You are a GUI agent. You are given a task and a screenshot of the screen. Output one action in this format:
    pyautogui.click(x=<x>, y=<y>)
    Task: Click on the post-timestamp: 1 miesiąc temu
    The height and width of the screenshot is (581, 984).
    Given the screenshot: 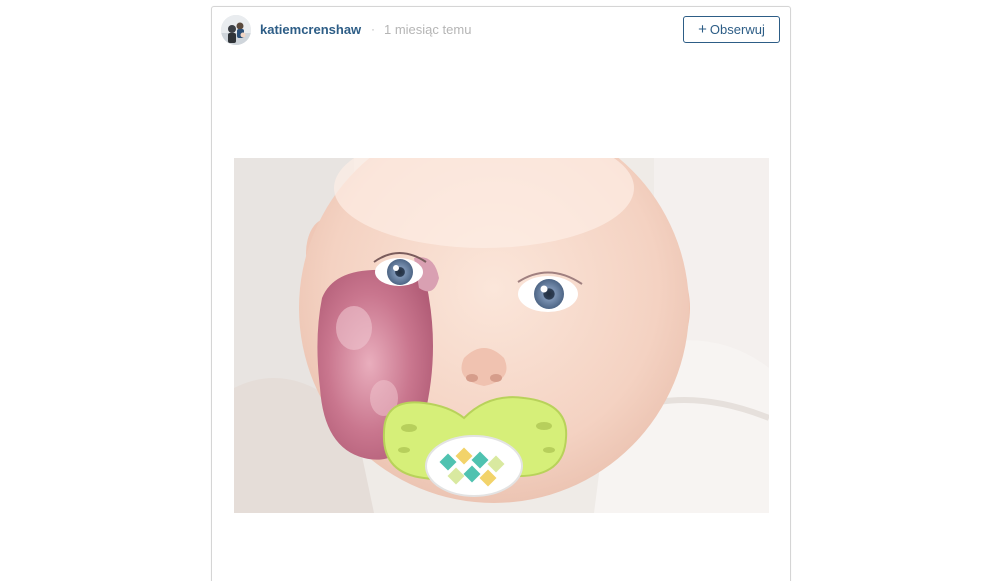 What is the action you would take?
    pyautogui.click(x=428, y=29)
    